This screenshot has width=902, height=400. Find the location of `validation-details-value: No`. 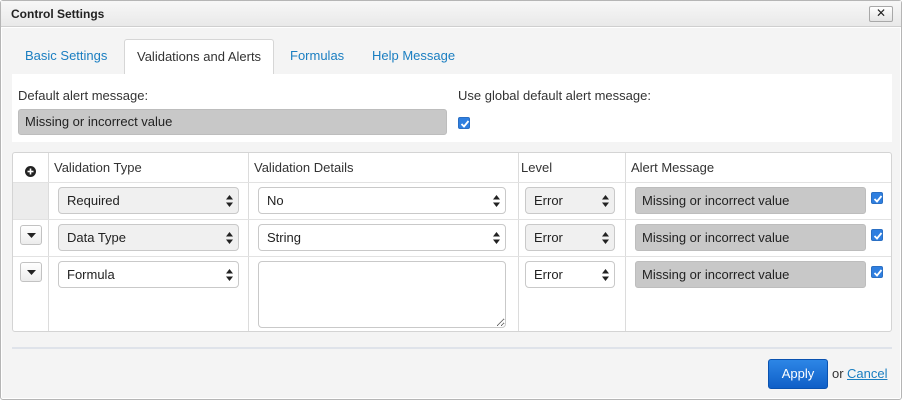

validation-details-value: No is located at coordinates (275, 200).